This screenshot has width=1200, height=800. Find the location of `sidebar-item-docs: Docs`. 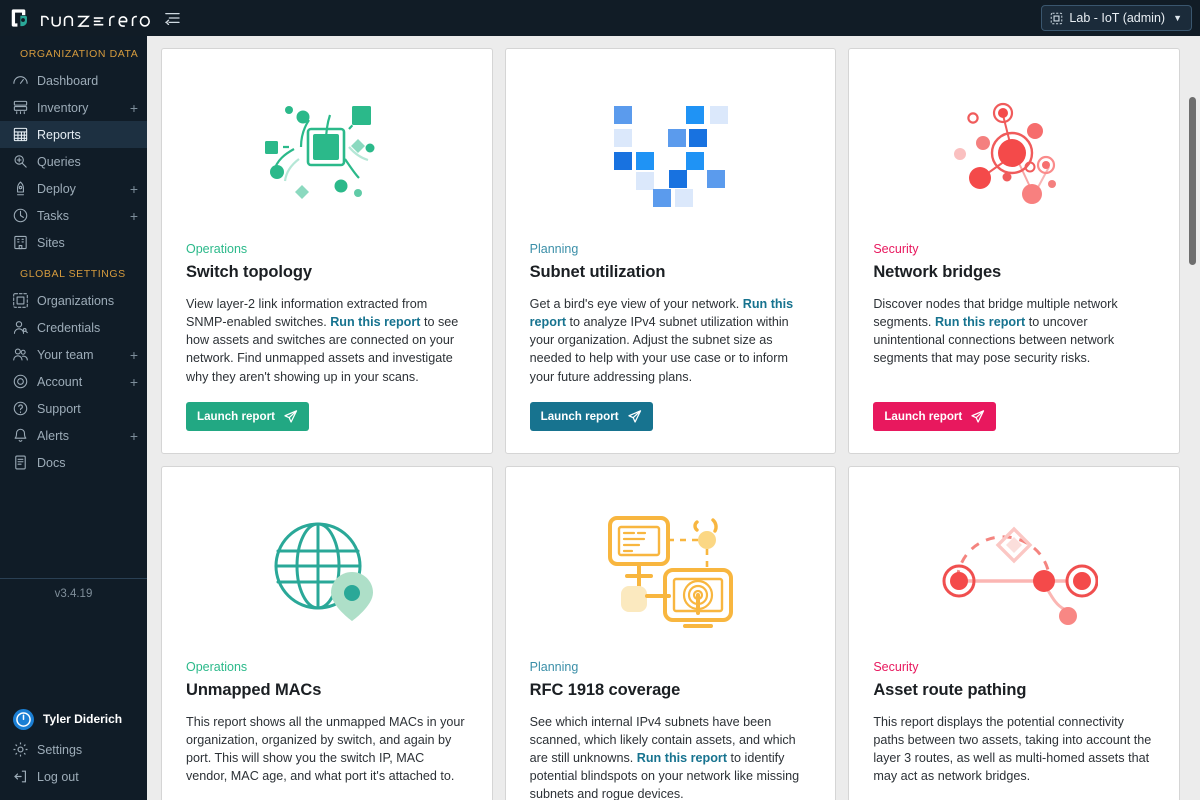

sidebar-item-docs: Docs is located at coordinates (73, 462).